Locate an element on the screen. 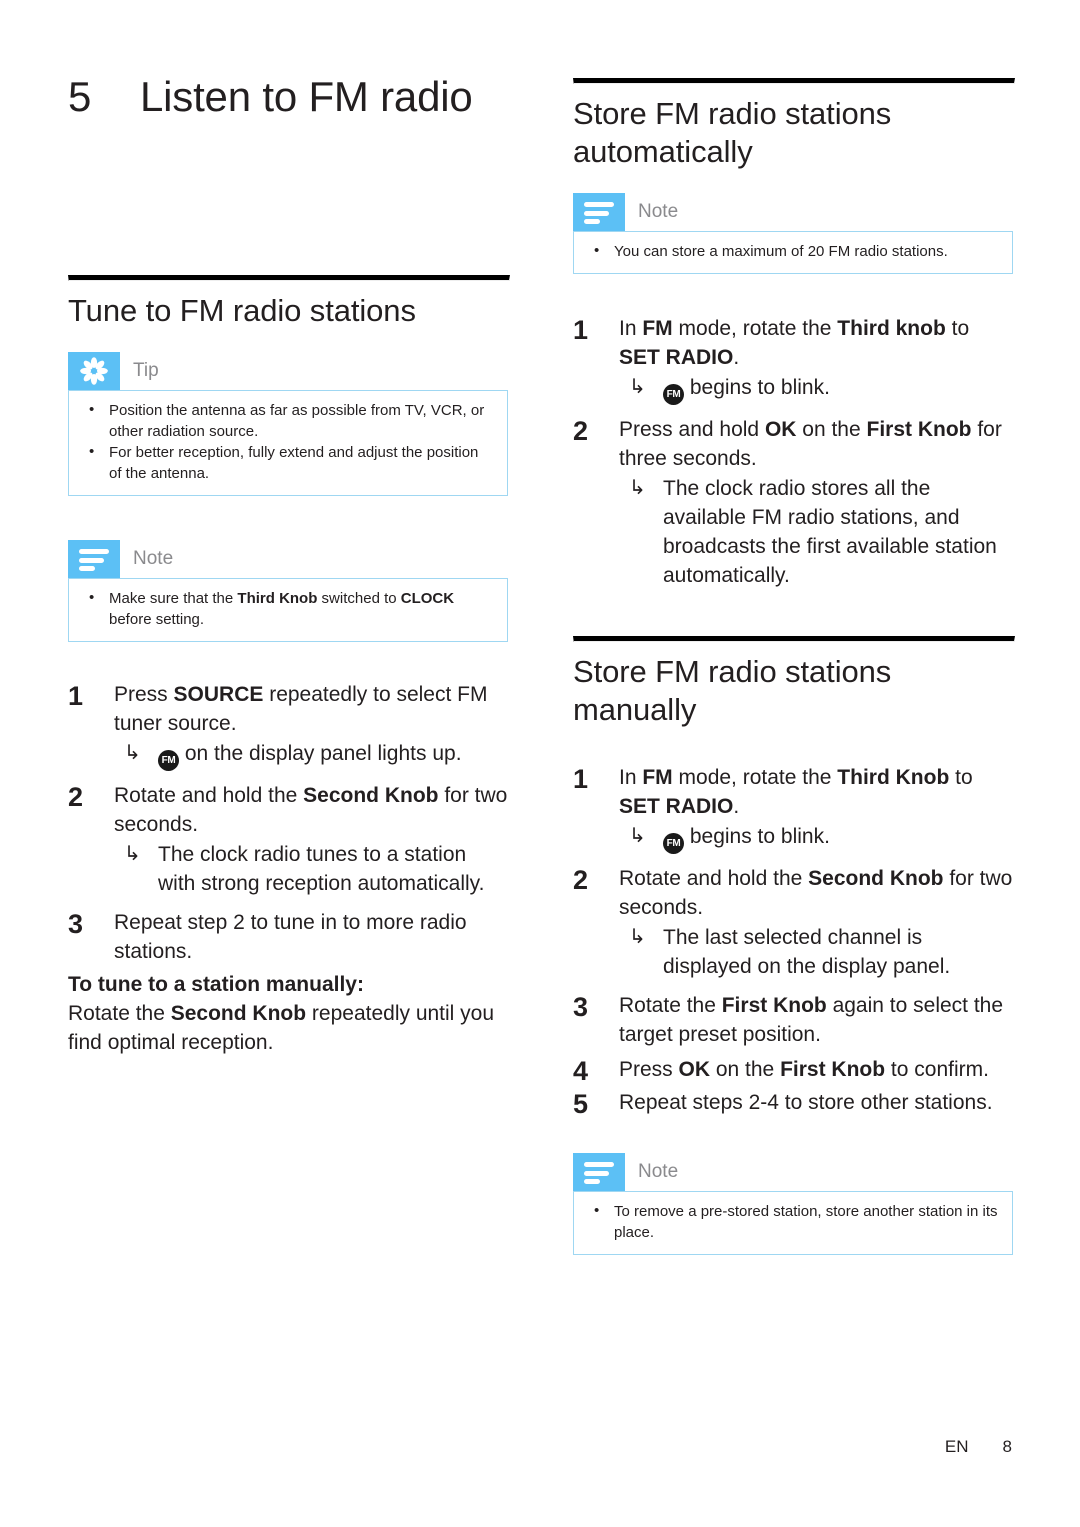 This screenshot has height=1527, width=1080. text-run: begins to blink. is located at coordinates (757, 387).